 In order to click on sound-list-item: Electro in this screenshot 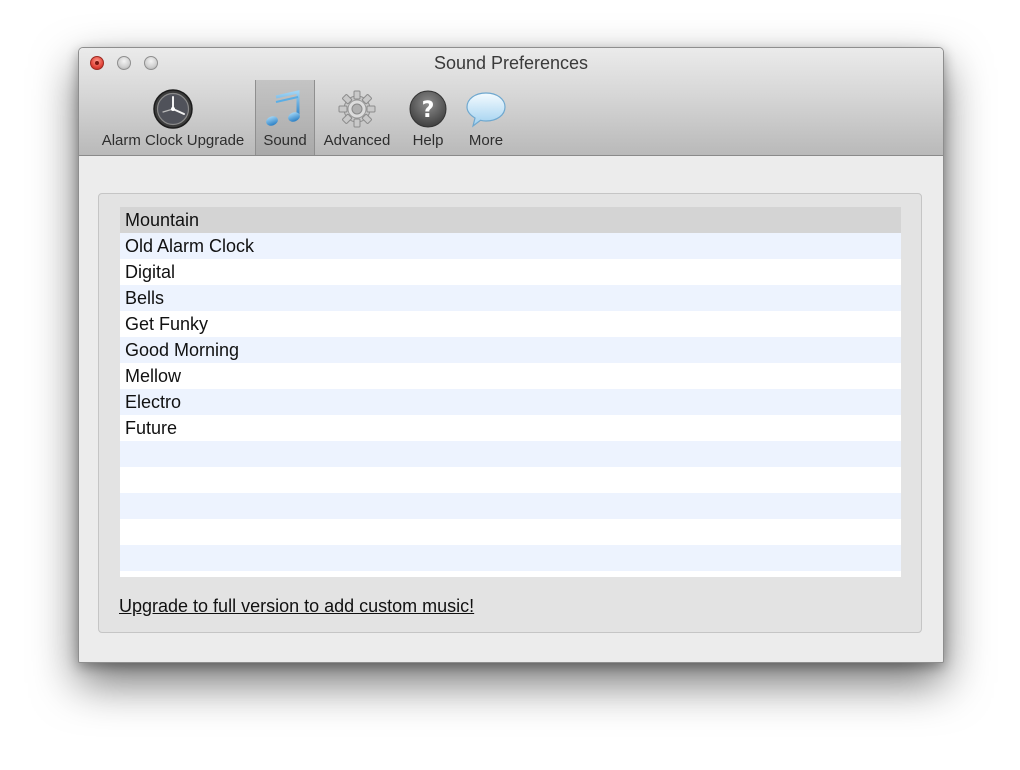, I will do `click(510, 402)`.